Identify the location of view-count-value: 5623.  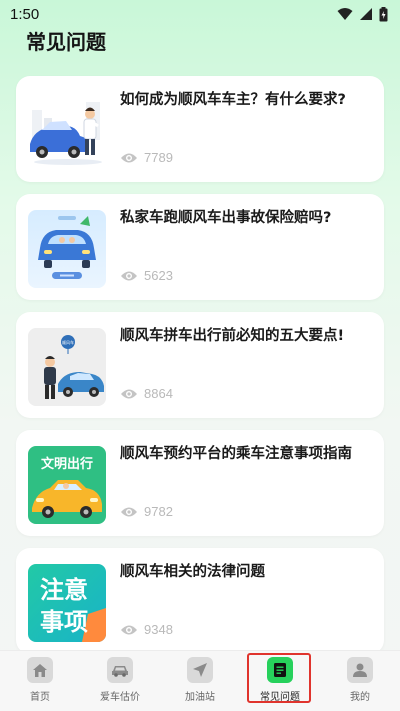
(158, 275).